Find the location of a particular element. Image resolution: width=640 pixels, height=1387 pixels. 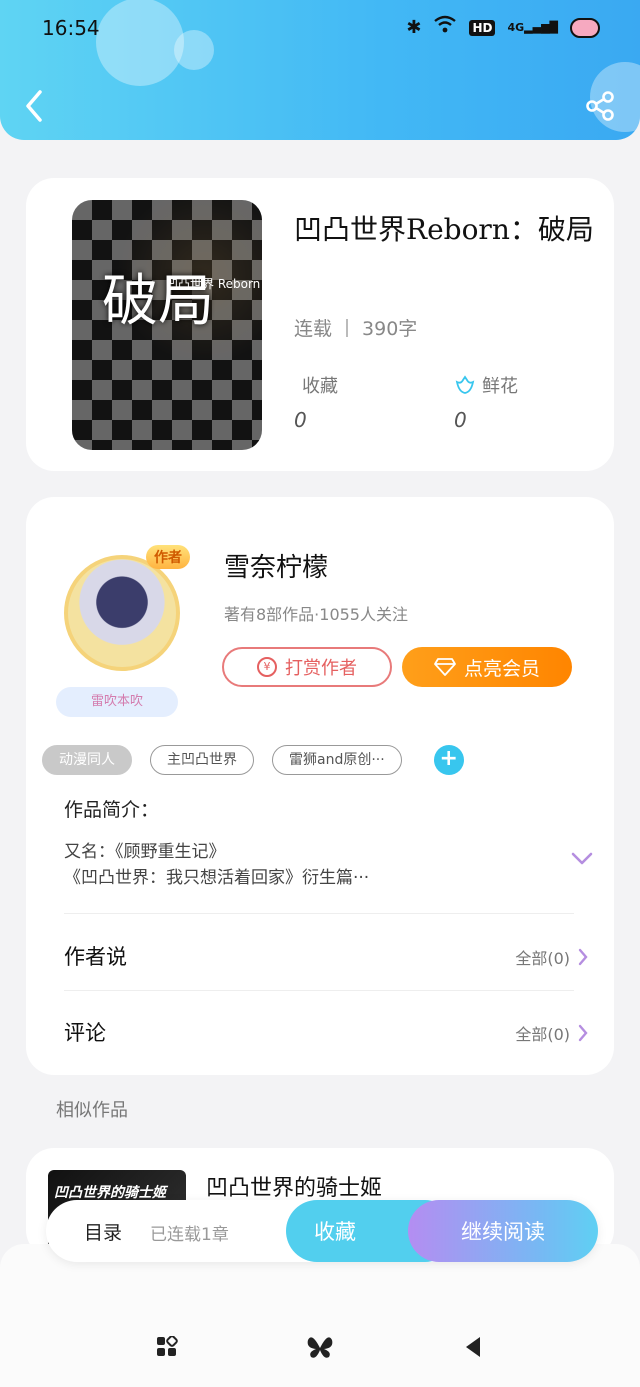

vip-button: 点亮会员 is located at coordinates (487, 667).